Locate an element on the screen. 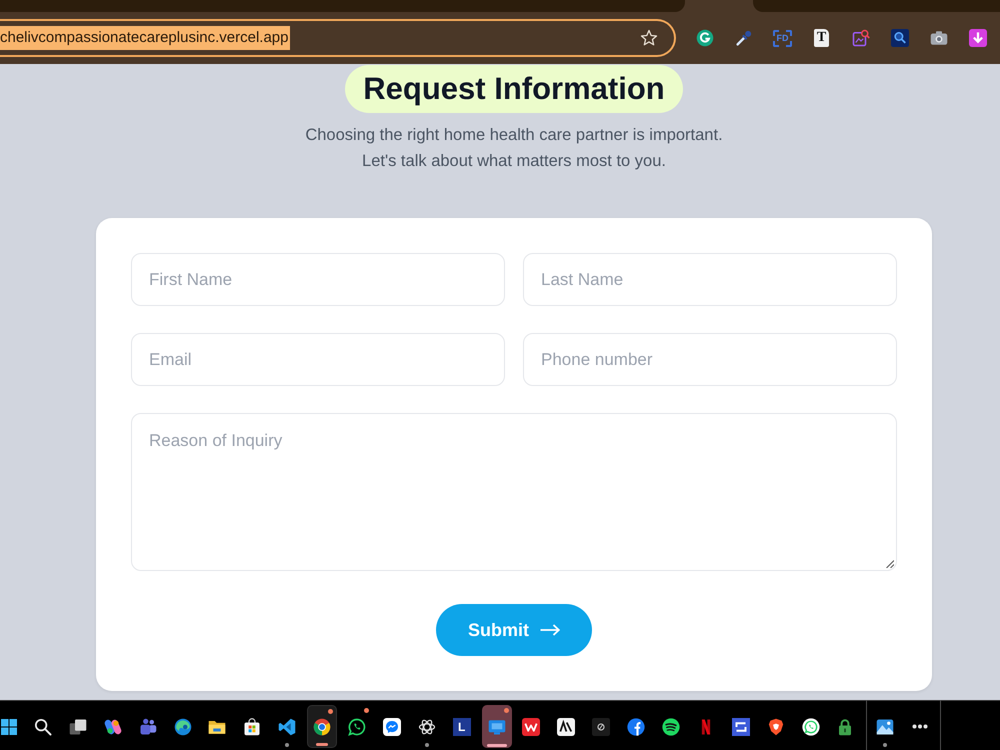  search-icon is located at coordinates (43, 727).